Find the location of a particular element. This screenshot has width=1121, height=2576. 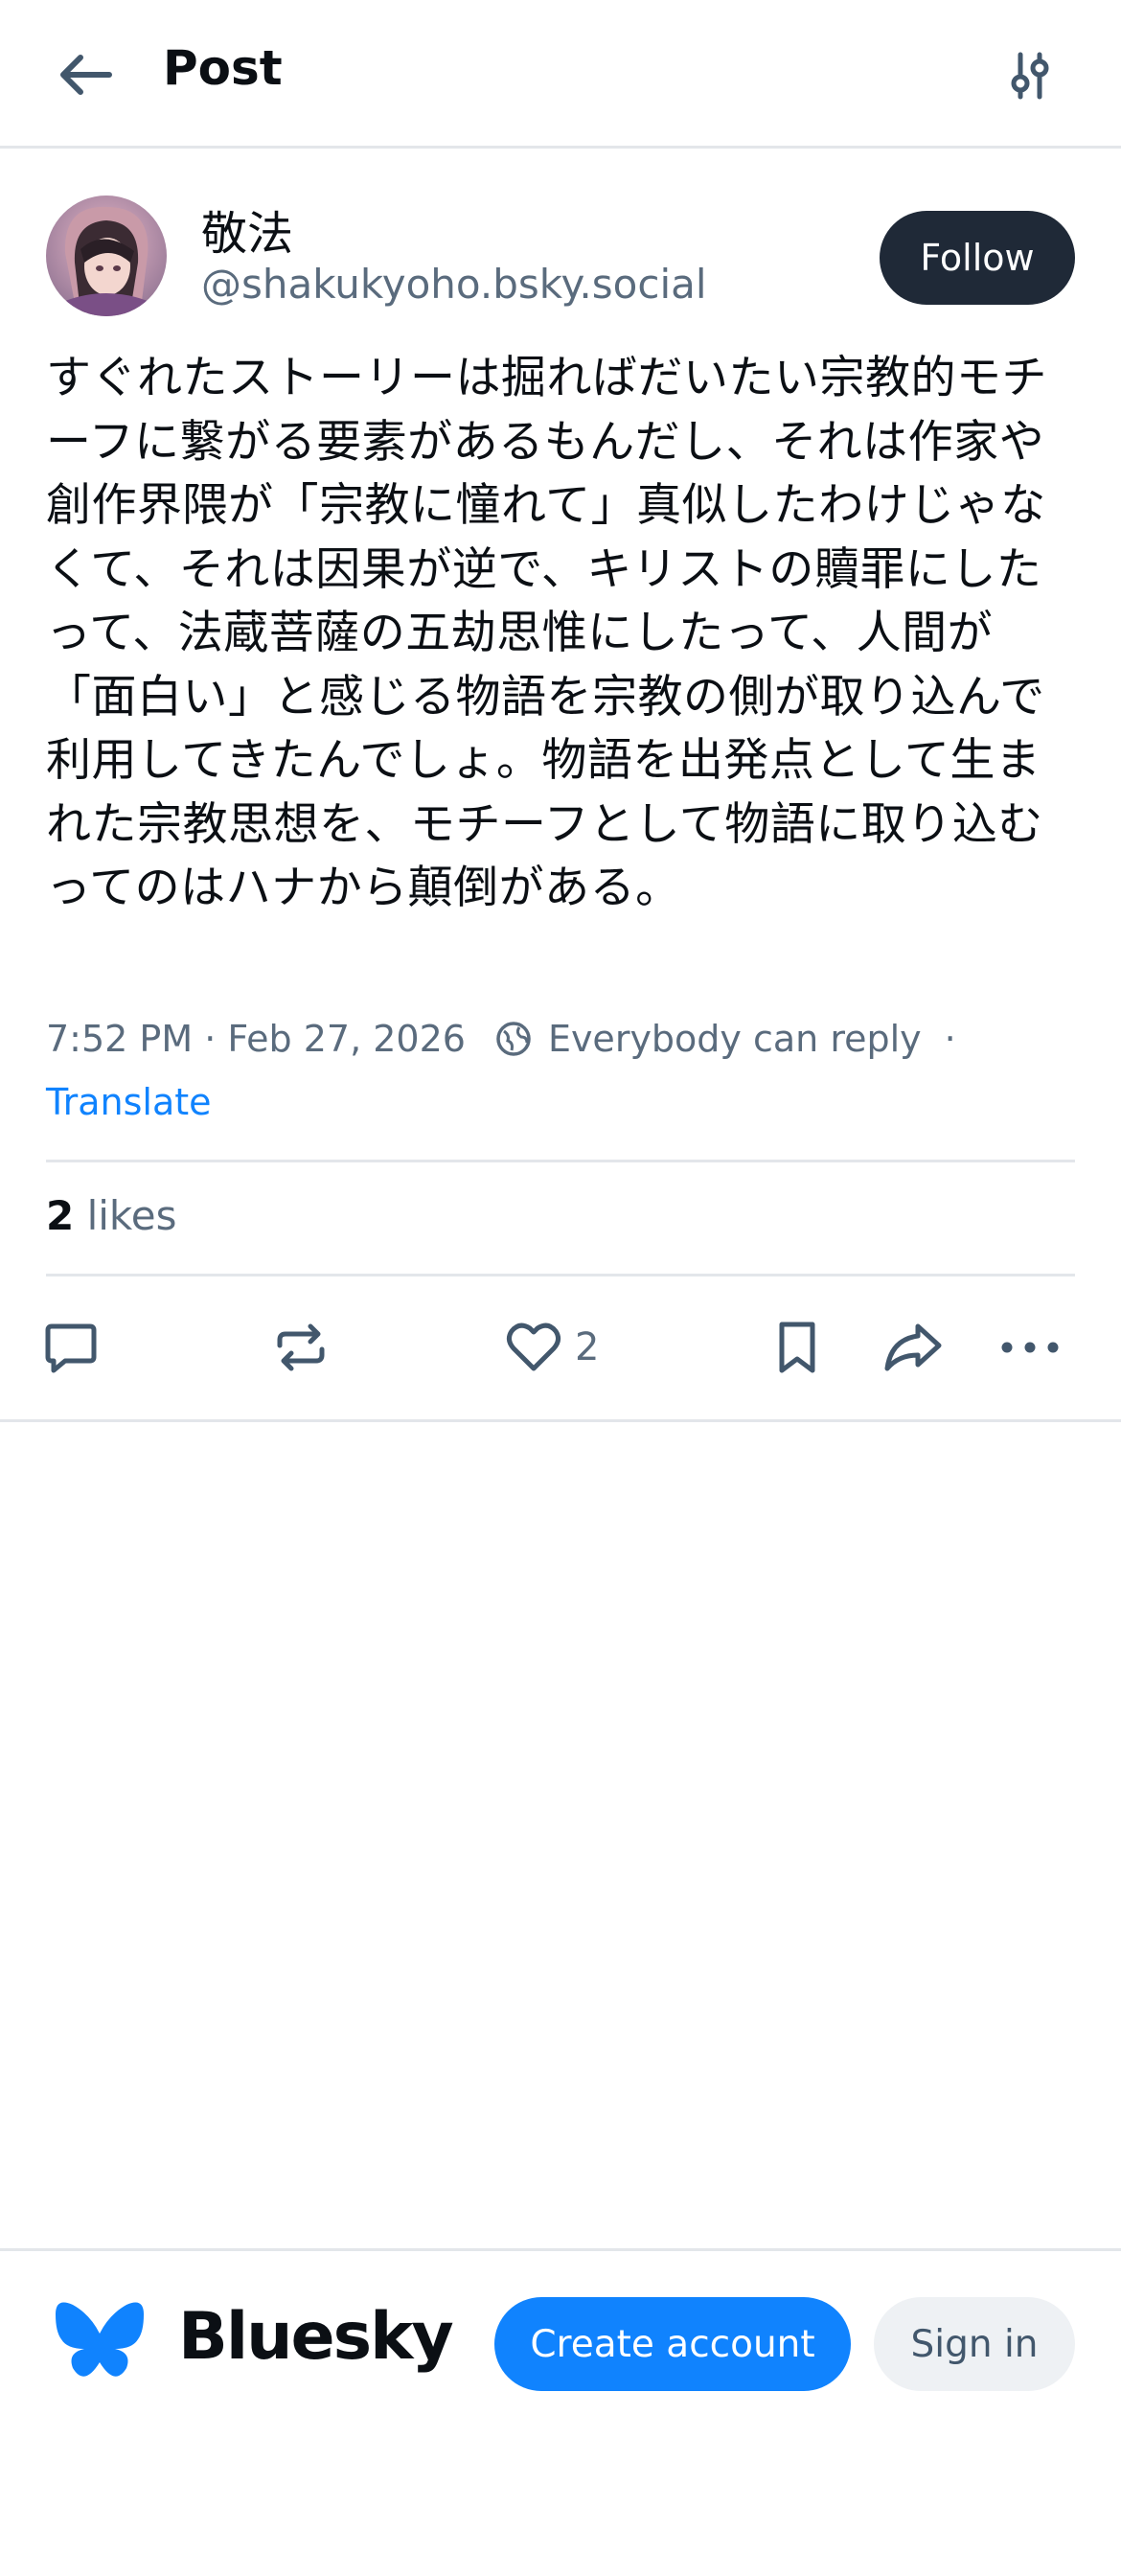

sliders-icon is located at coordinates (1030, 76).